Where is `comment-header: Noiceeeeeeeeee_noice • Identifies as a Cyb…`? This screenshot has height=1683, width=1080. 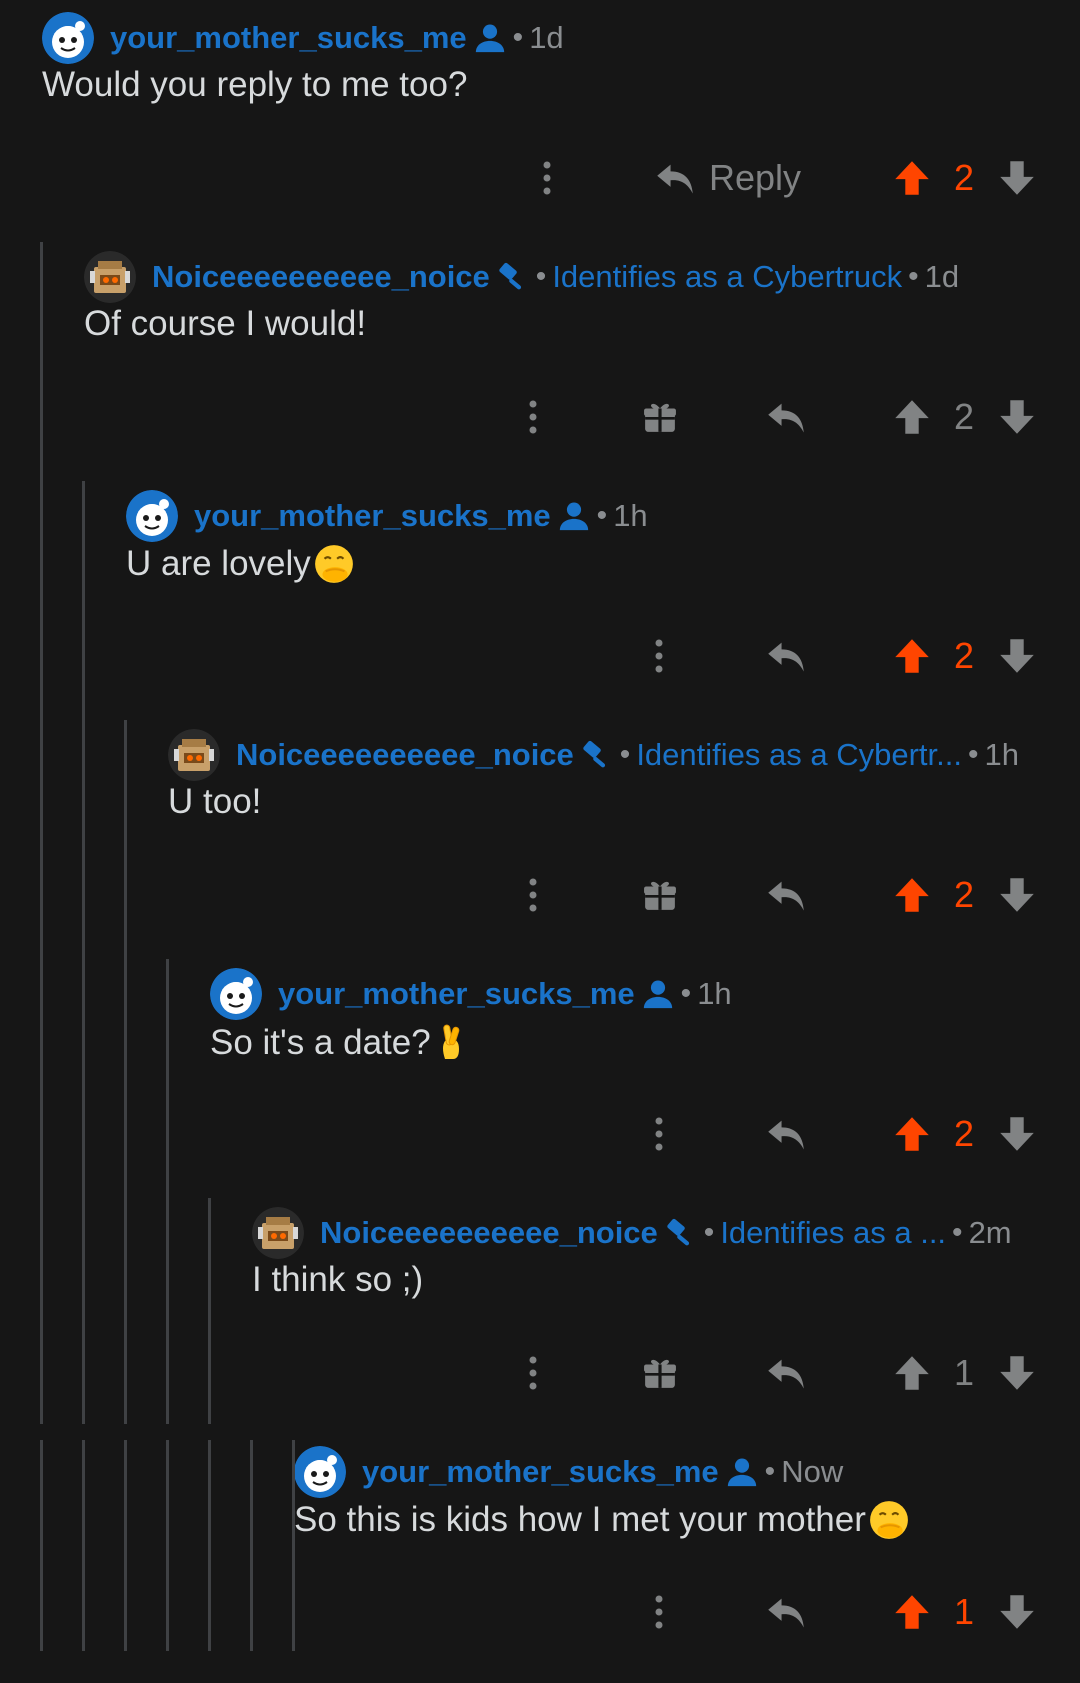
comment-header: Noiceeeeeeeeee_noice • Identifies as a Cyb… is located at coordinates (521, 277).